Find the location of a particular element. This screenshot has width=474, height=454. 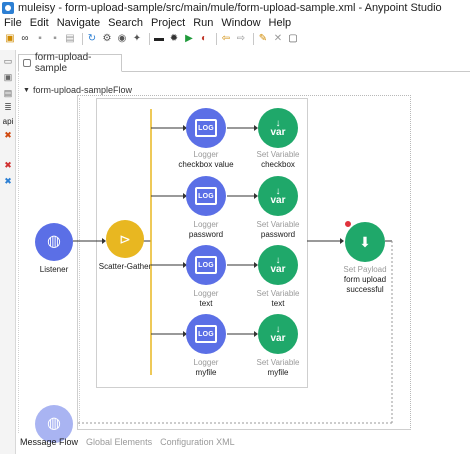

listener-label: Listener is located at coordinates (54, 269).